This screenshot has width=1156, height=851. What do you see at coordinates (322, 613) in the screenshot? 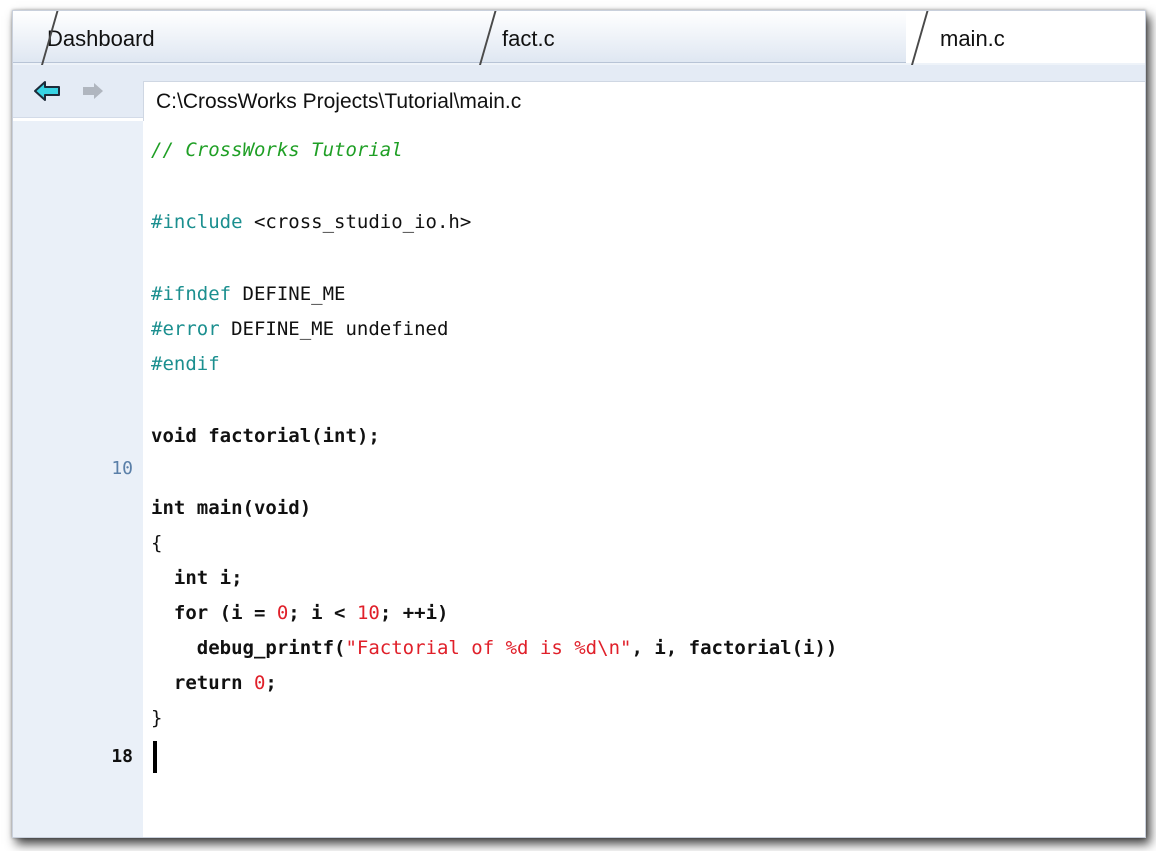
I see `expression: ; i <` at bounding box center [322, 613].